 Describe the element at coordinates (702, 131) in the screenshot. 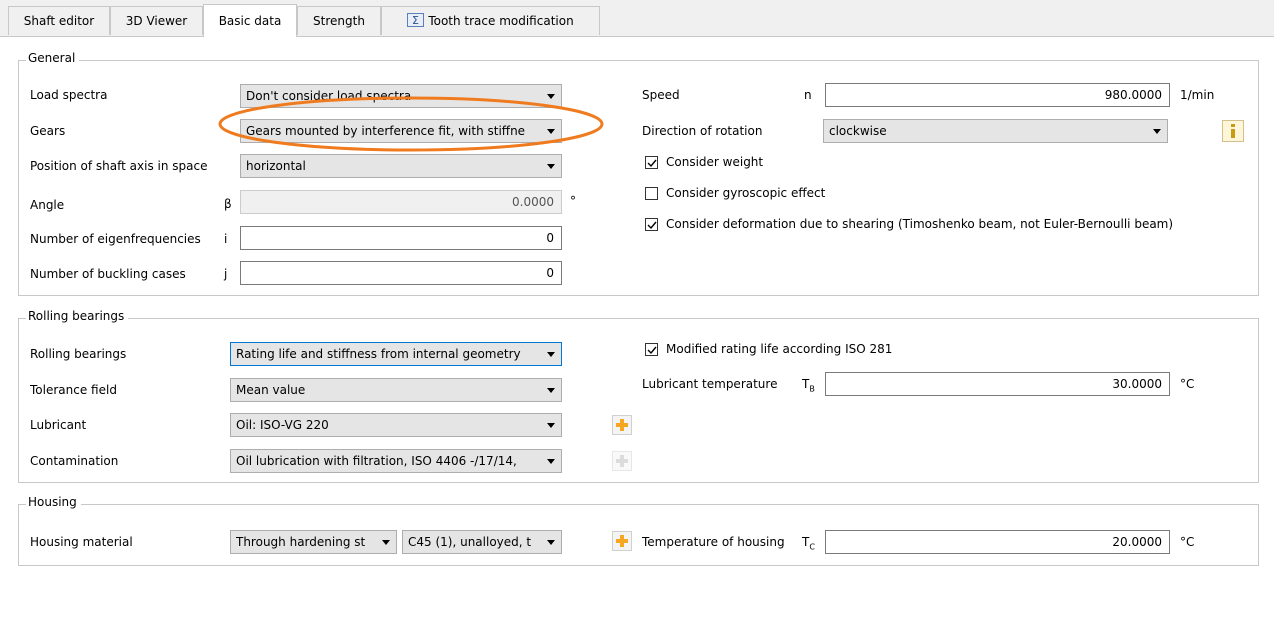

I see `rotation-label: Direction of rotation` at that location.